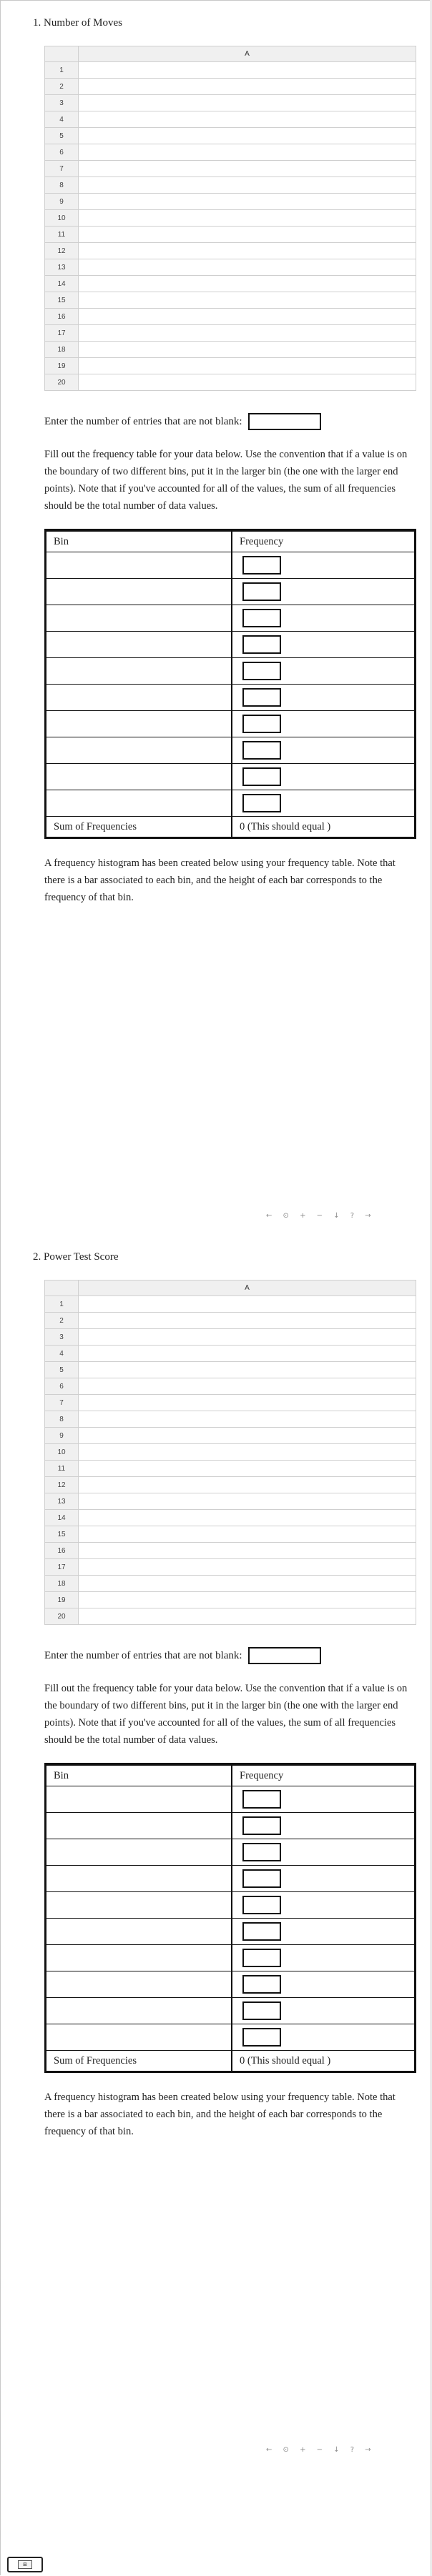 This screenshot has height=2576, width=432. What do you see at coordinates (25, 2564) in the screenshot?
I see `bottom-toggle-button: ⊞` at bounding box center [25, 2564].